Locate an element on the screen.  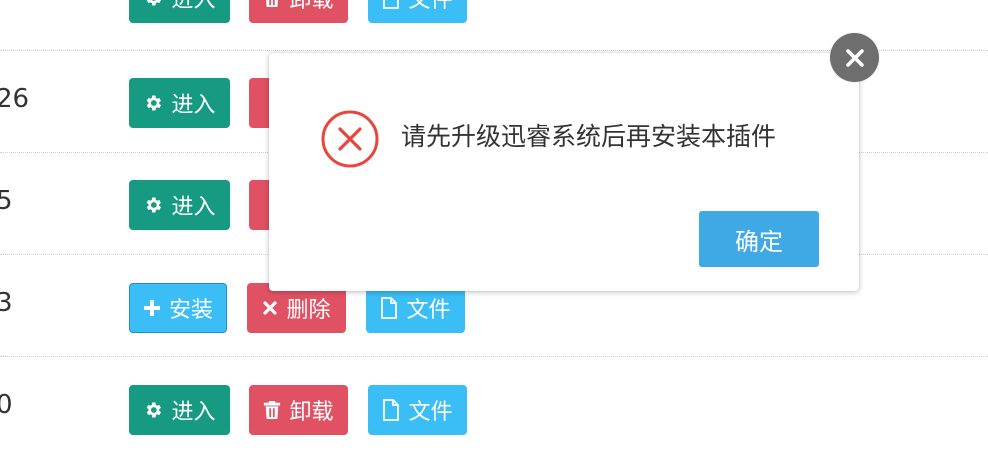
install-button: 安装 is located at coordinates (178, 308).